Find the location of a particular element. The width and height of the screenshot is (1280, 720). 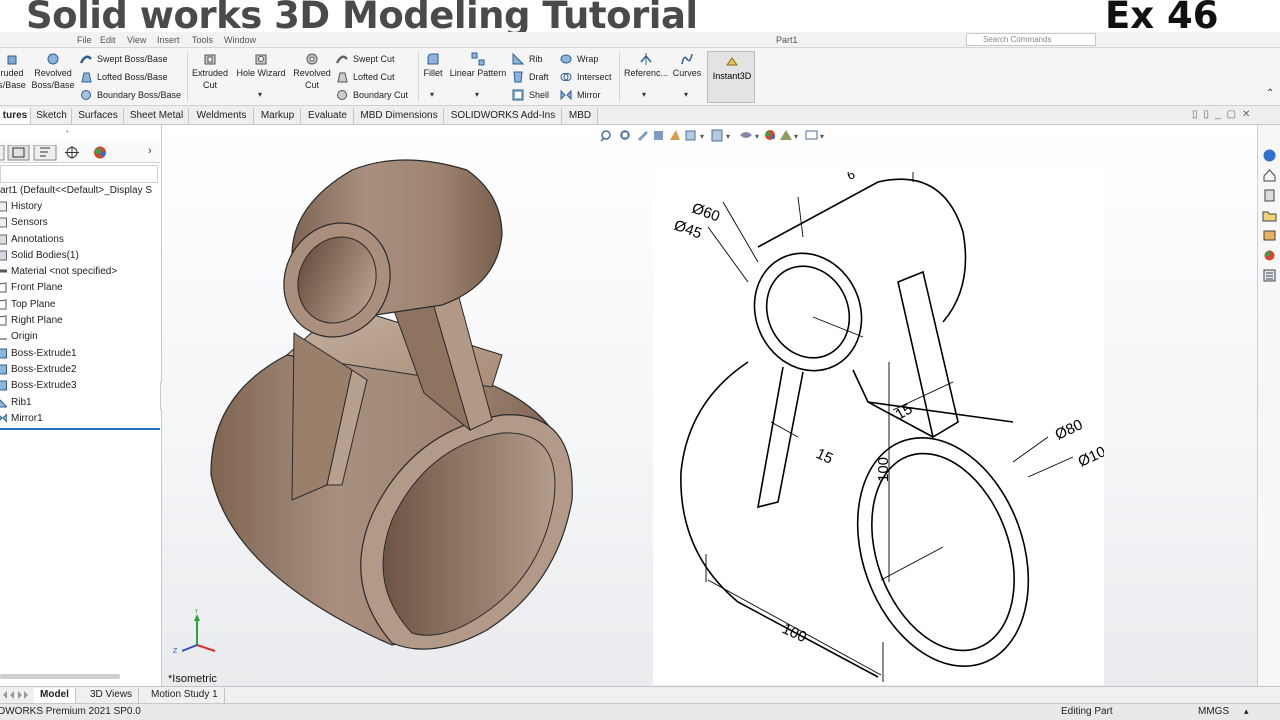

tab-scroll-arrows-icon is located at coordinates (16, 695).